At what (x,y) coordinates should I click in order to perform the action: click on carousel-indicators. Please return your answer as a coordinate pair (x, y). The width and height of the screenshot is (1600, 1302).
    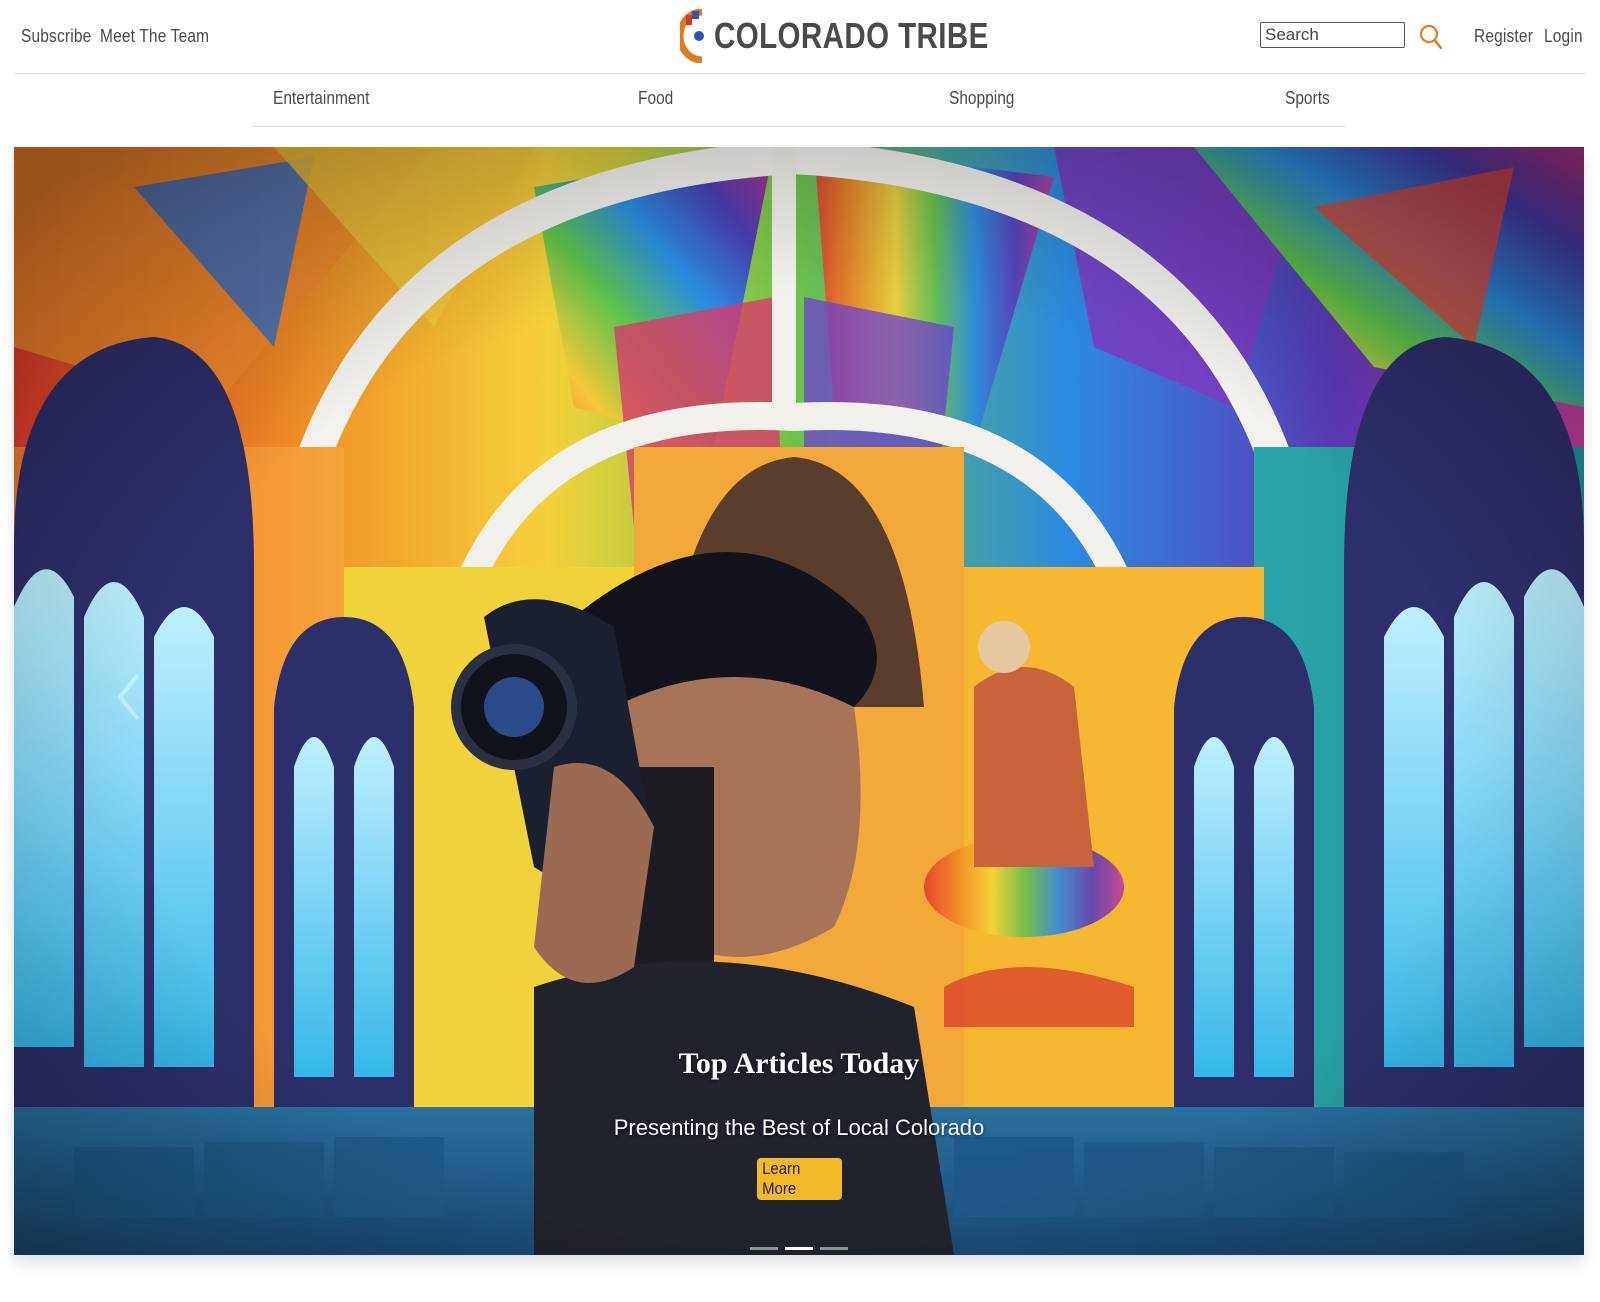
    Looking at the image, I should click on (799, 1249).